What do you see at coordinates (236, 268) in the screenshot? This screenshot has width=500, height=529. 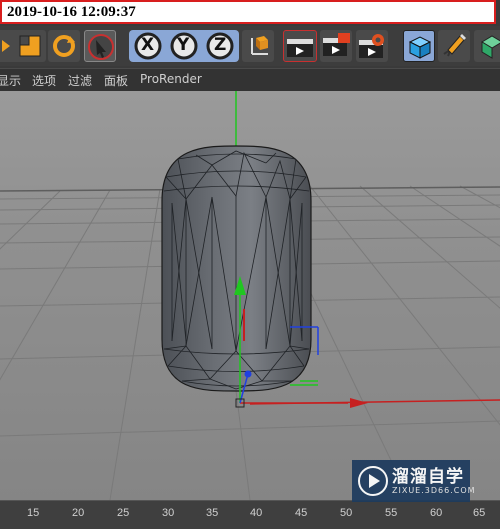 I see `capsule-object` at bounding box center [236, 268].